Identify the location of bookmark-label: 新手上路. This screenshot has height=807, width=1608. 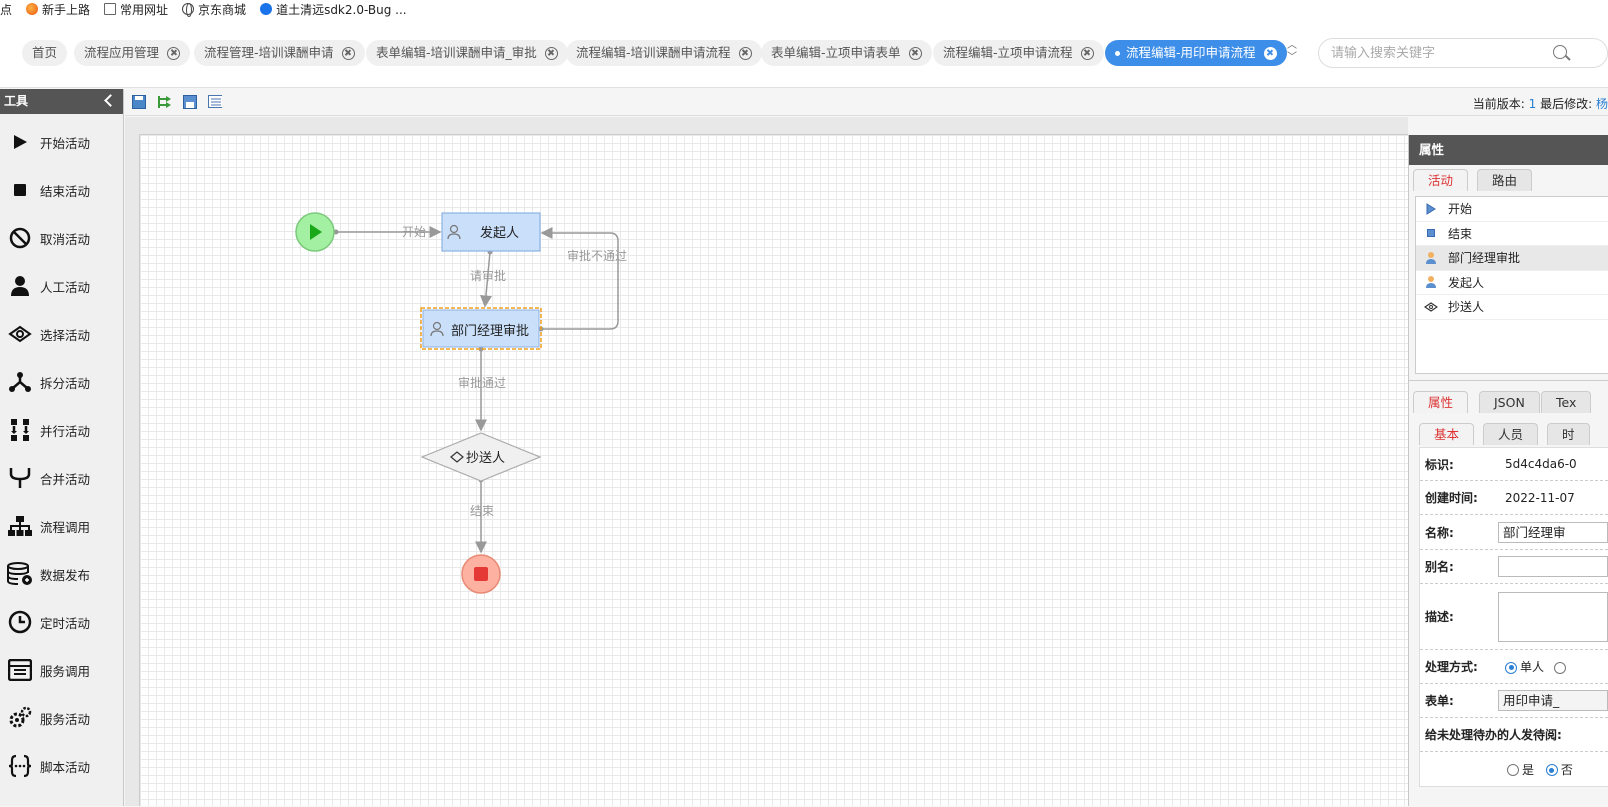
(66, 9).